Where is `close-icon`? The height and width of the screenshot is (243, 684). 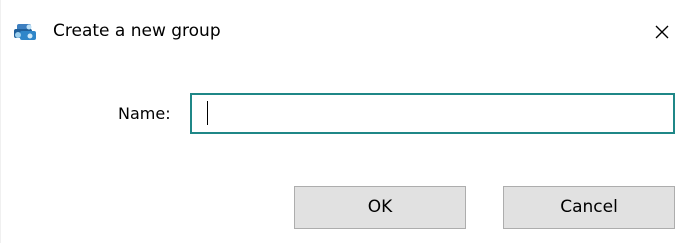
close-icon is located at coordinates (662, 32).